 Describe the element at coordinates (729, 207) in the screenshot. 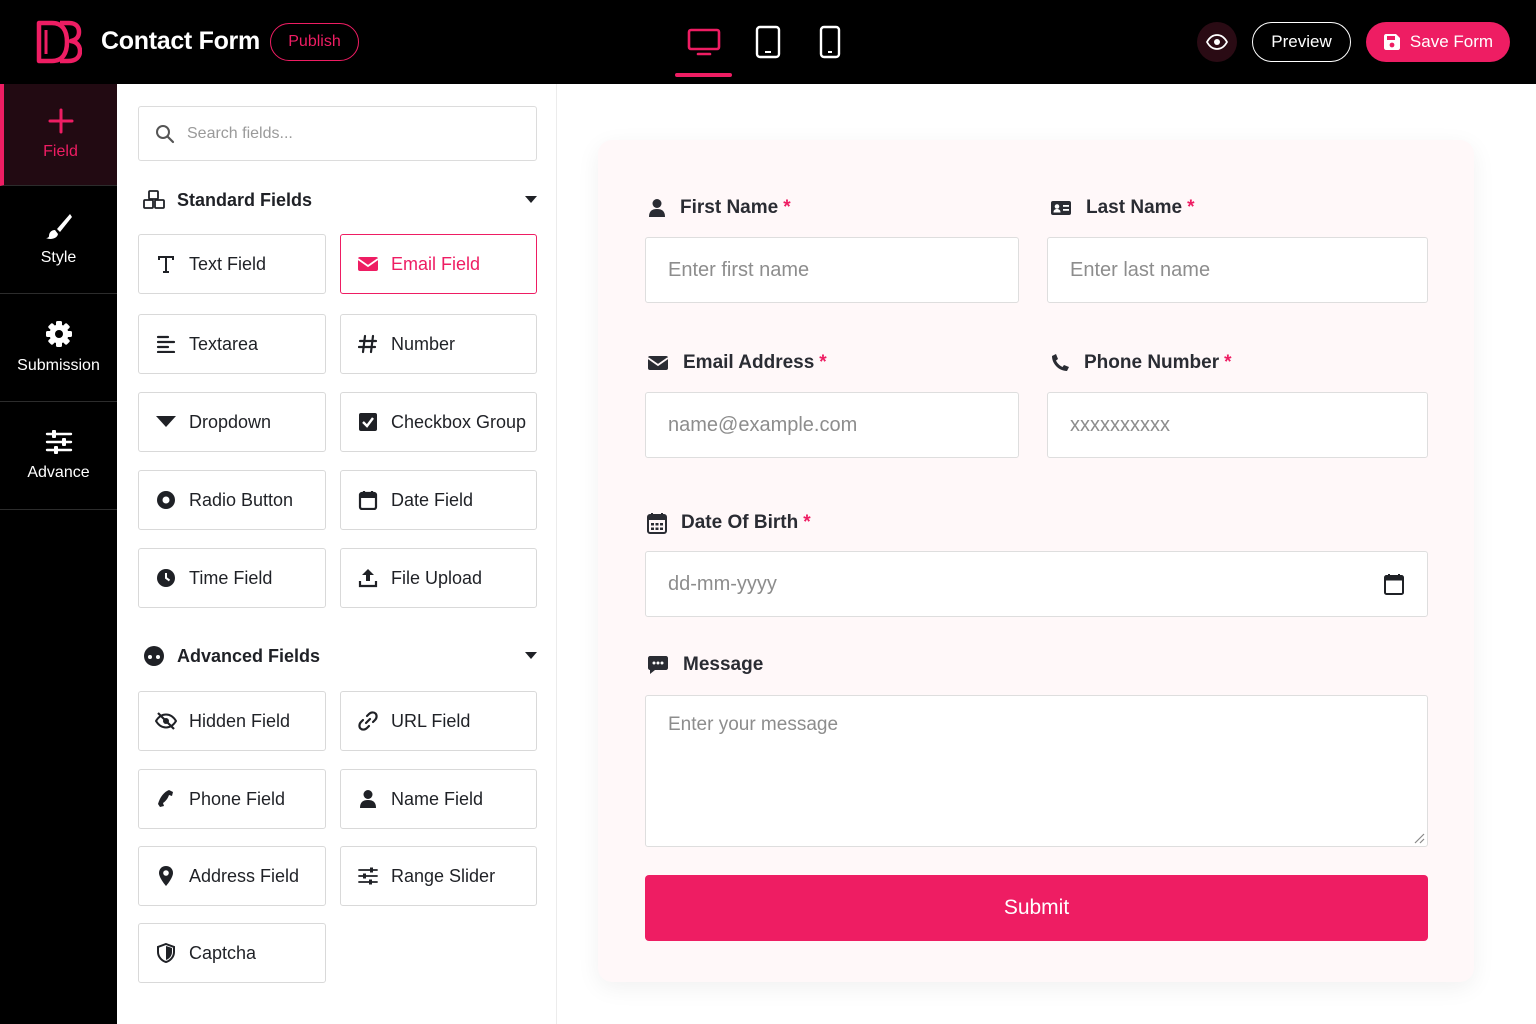

I see `first-name-label-text: First Name` at that location.